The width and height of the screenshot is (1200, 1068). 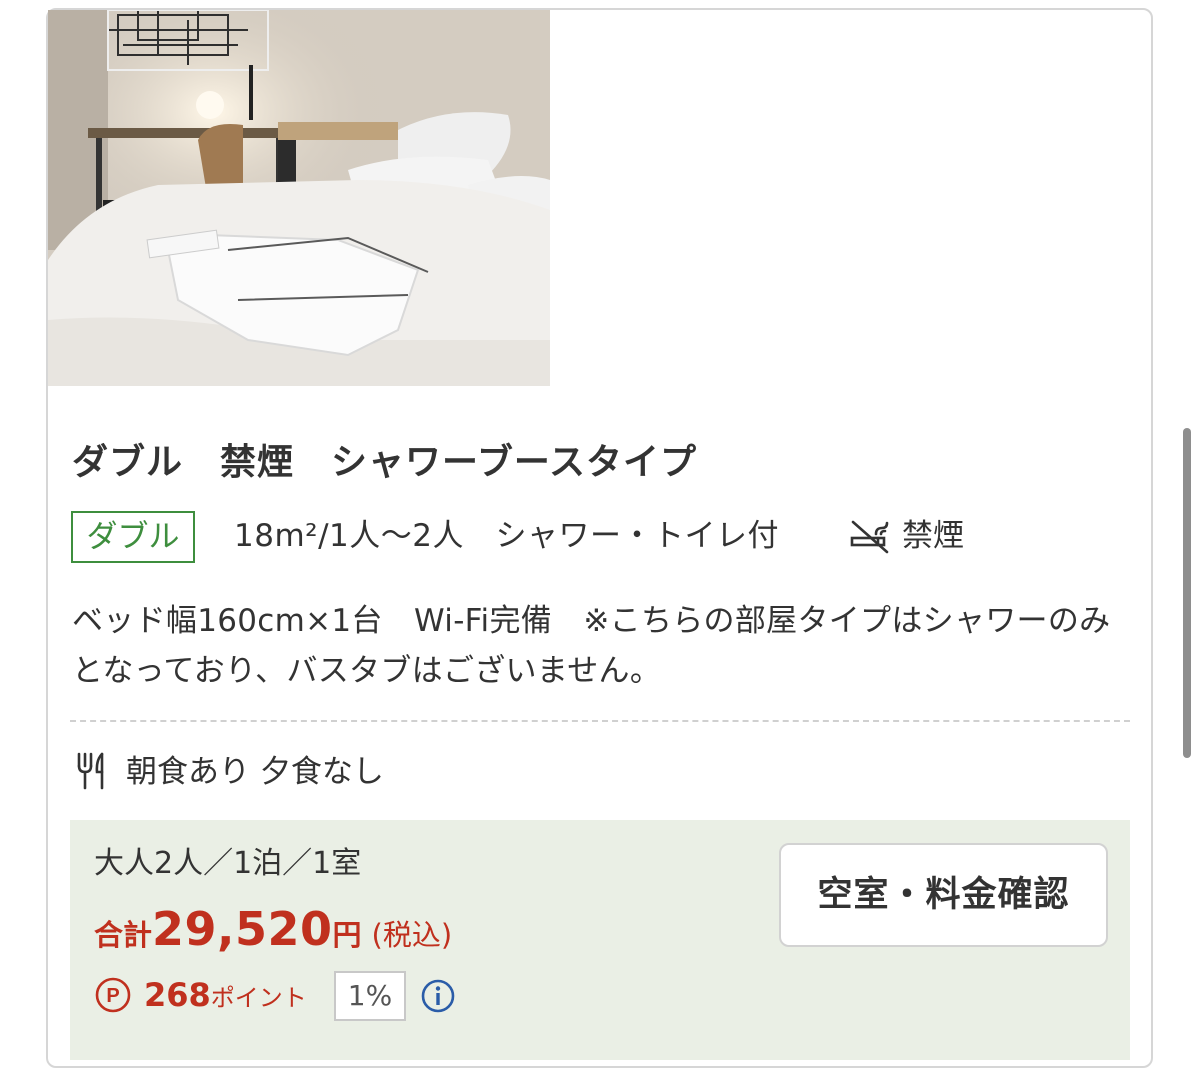 I want to click on divider, so click(x=600, y=721).